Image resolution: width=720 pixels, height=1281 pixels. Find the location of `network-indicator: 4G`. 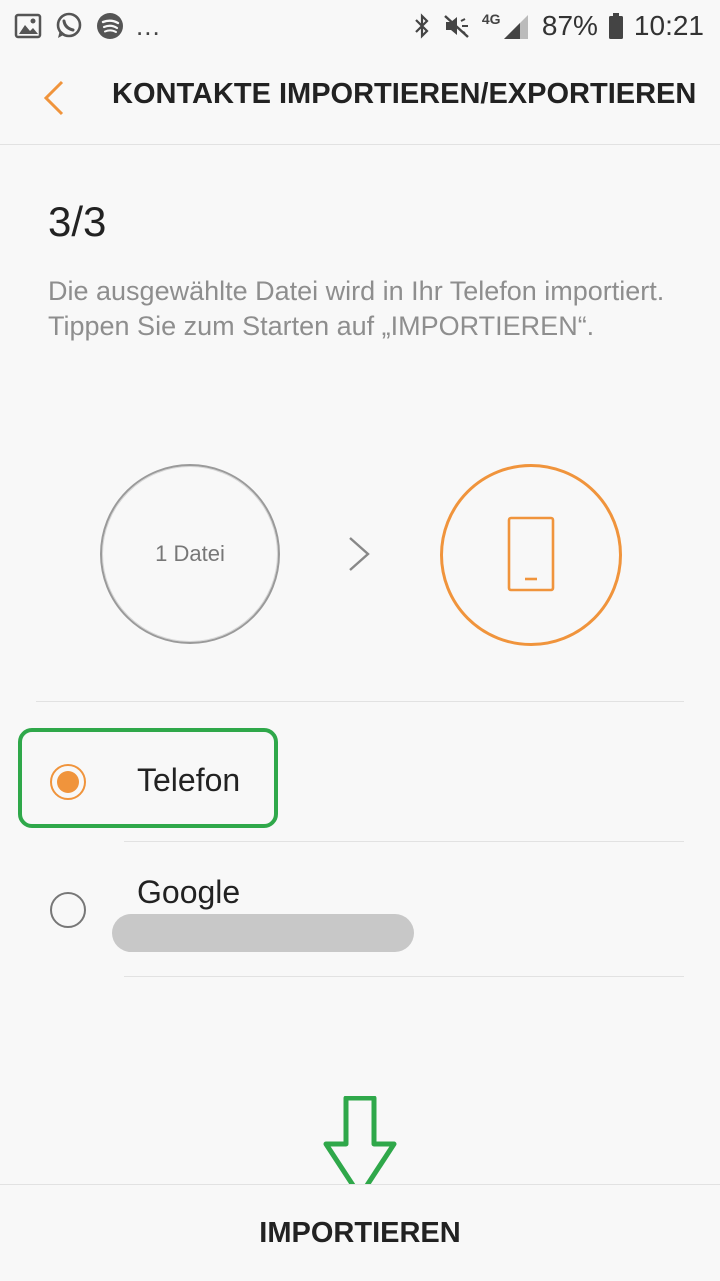

network-indicator: 4G is located at coordinates (507, 26).